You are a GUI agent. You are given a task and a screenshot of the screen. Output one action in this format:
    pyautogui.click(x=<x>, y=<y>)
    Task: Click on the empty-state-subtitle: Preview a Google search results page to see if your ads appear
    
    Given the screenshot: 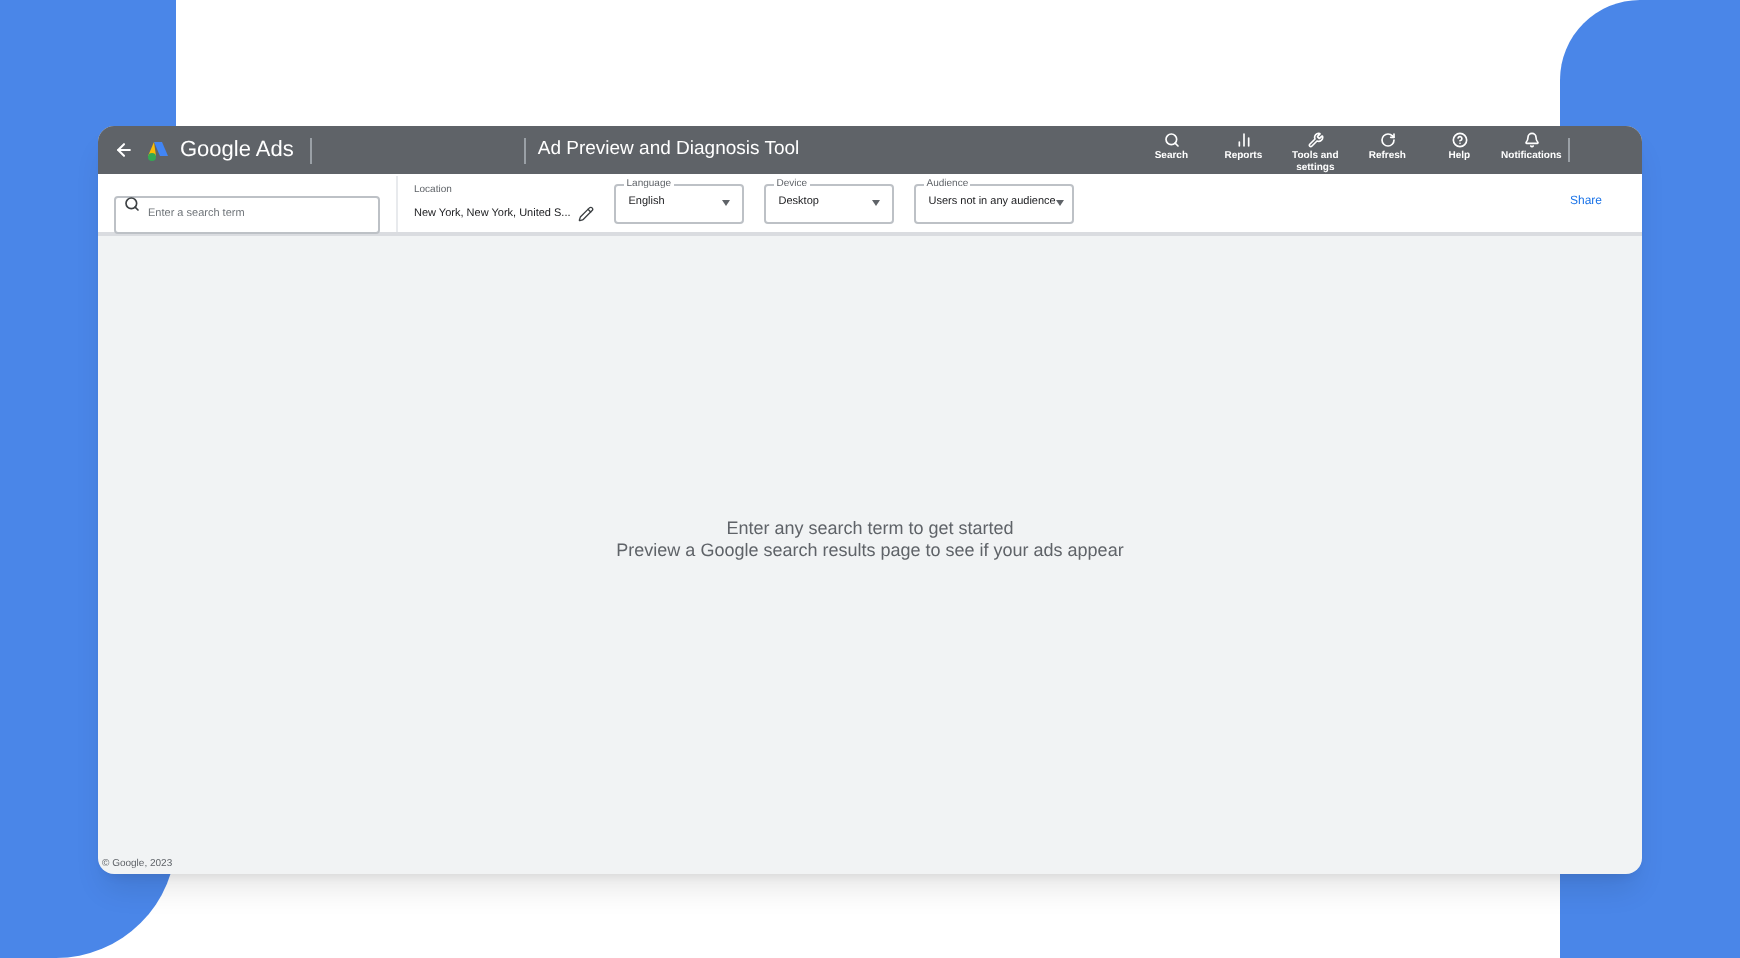 What is the action you would take?
    pyautogui.click(x=870, y=551)
    